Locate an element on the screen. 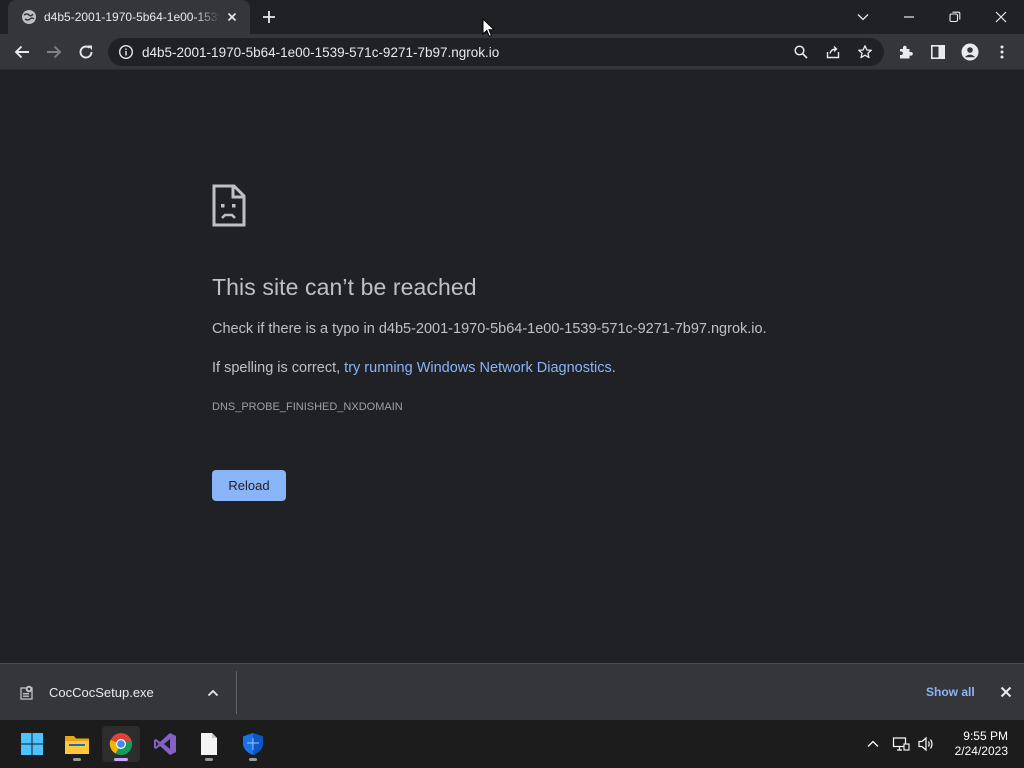  restore-icon is located at coordinates (955, 17).